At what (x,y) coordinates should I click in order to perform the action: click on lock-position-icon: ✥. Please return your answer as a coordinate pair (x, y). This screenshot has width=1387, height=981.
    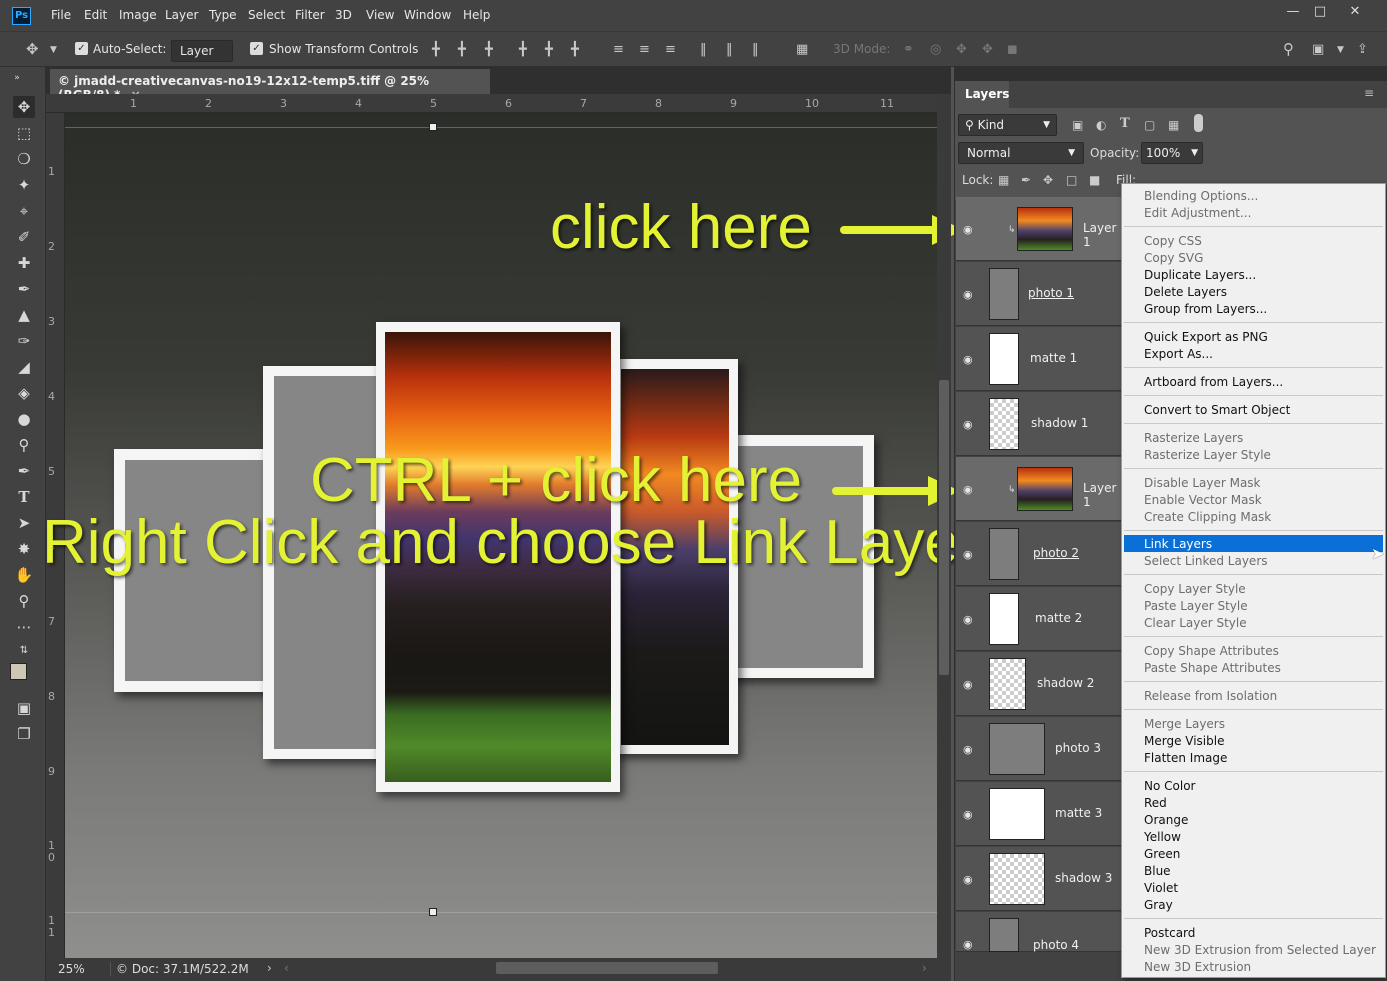
    Looking at the image, I should click on (1048, 180).